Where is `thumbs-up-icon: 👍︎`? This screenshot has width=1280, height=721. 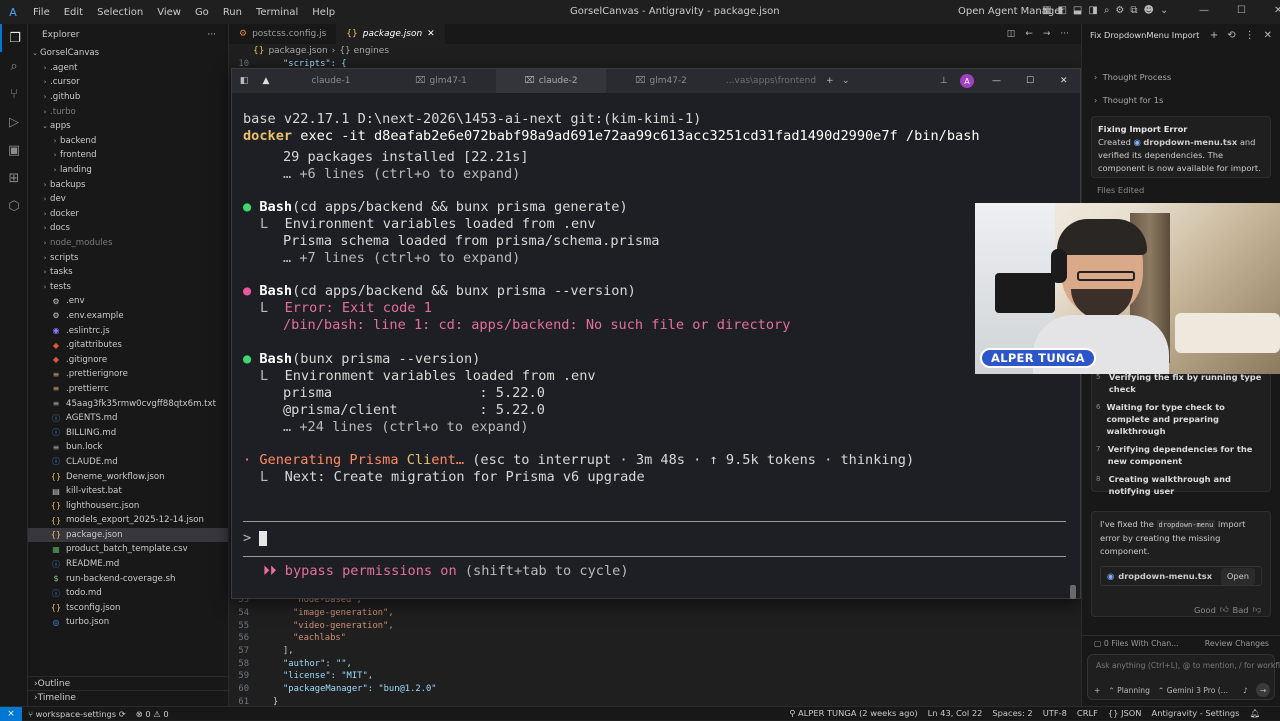 thumbs-up-icon: 👍︎ is located at coordinates (1224, 609).